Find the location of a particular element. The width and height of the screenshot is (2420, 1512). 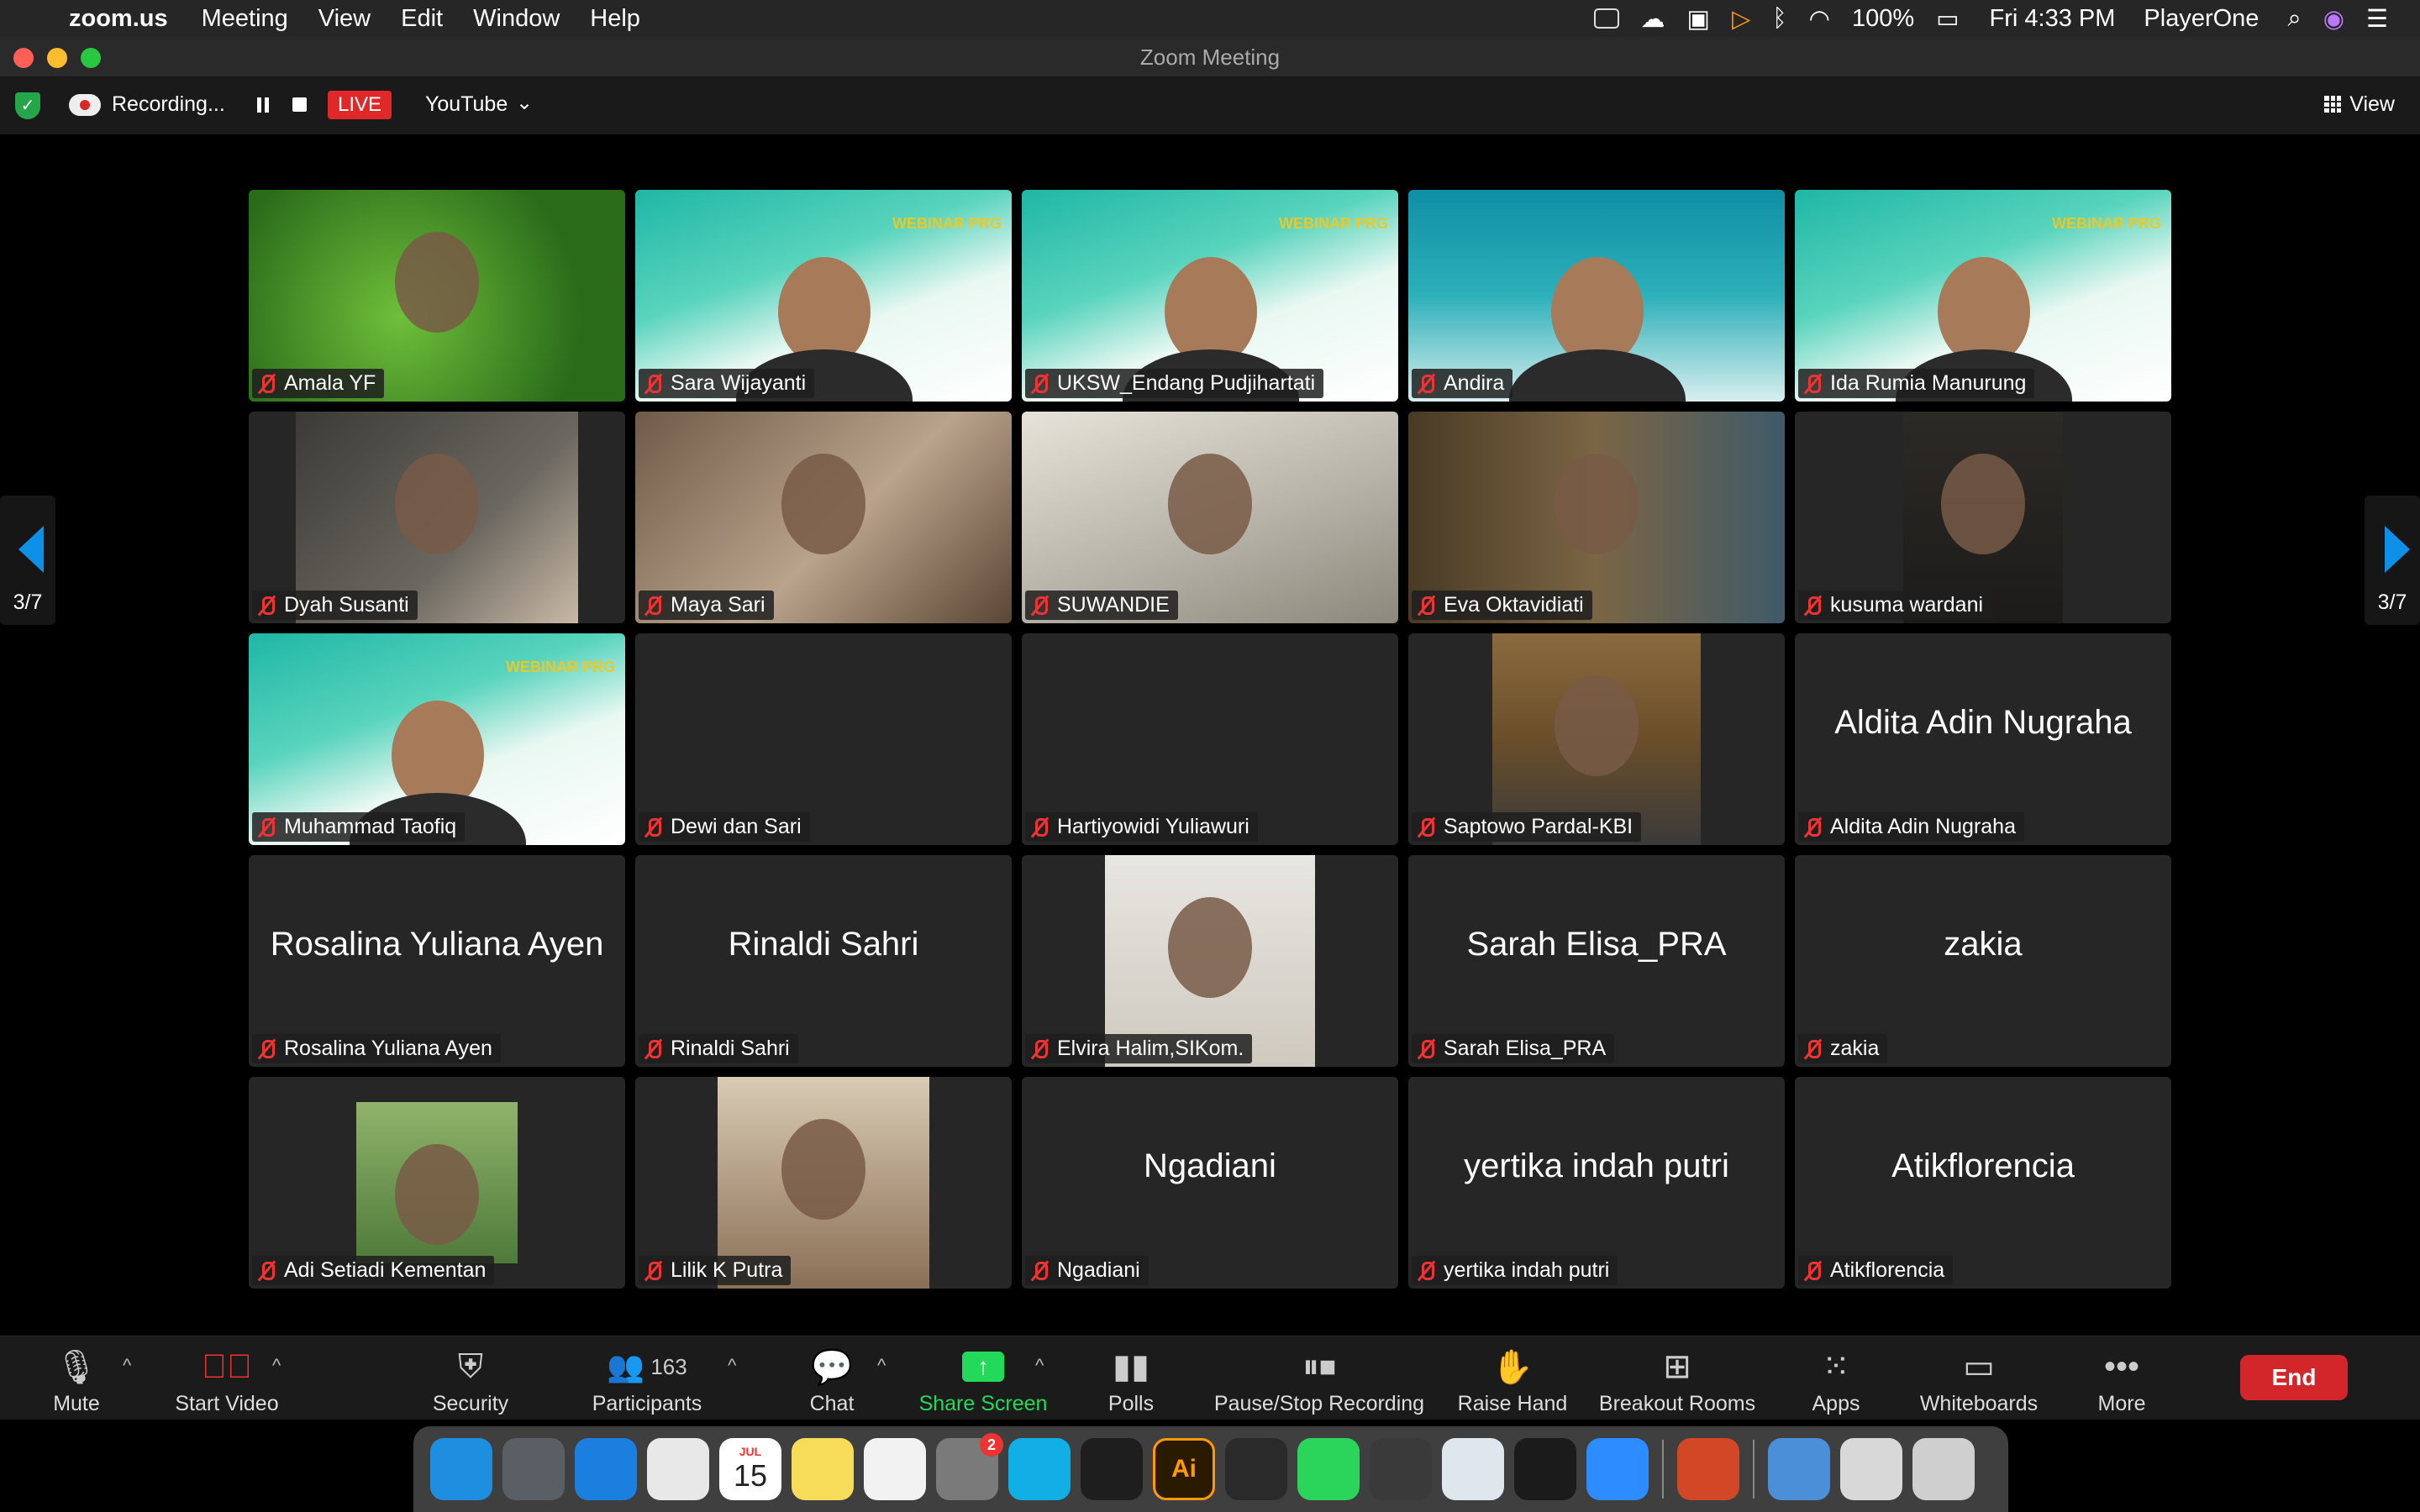

dock-calendar-icon: JUL 15 is located at coordinates (750, 1469).